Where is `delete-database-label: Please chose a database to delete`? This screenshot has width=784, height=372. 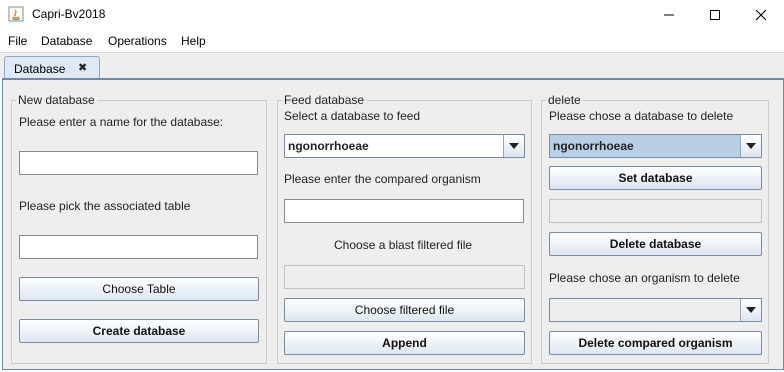
delete-database-label: Please chose a database to delete is located at coordinates (641, 116).